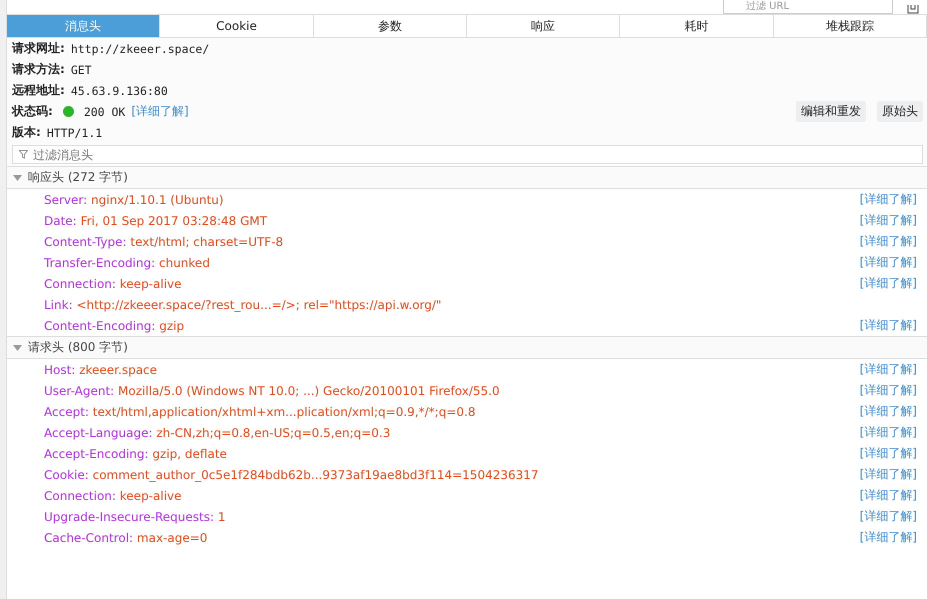 The height and width of the screenshot is (599, 927). I want to click on header-entry: Upgrade-Insecure-Requests: 1, so click(135, 517).